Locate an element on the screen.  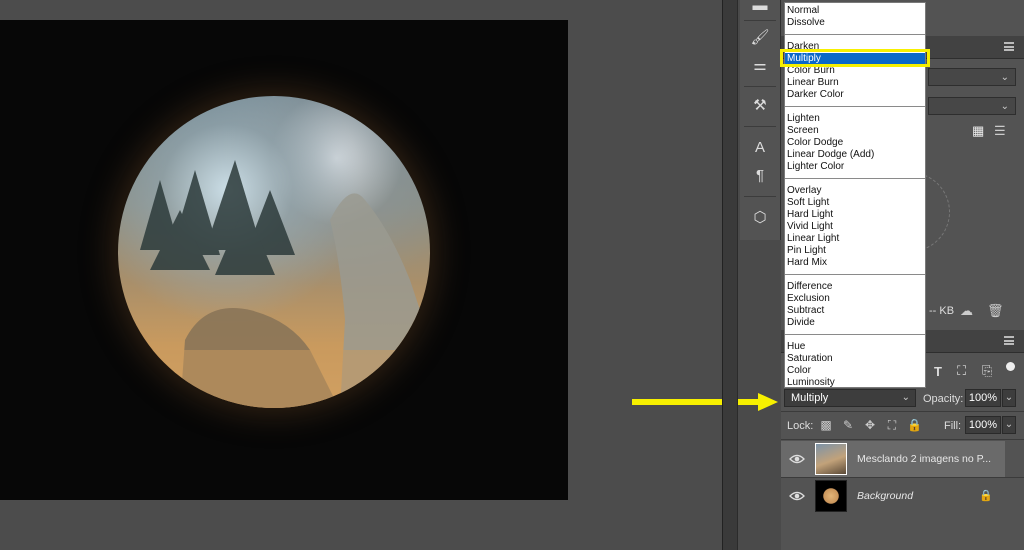
blend-mode-option: Lighter Color is located at coordinates (855, 167).